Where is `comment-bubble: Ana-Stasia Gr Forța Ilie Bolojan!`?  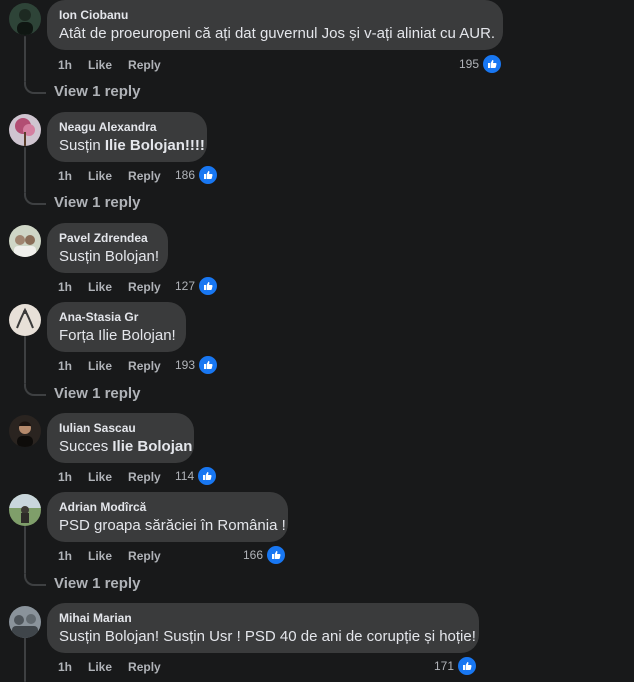 comment-bubble: Ana-Stasia Gr Forța Ilie Bolojan! is located at coordinates (116, 327).